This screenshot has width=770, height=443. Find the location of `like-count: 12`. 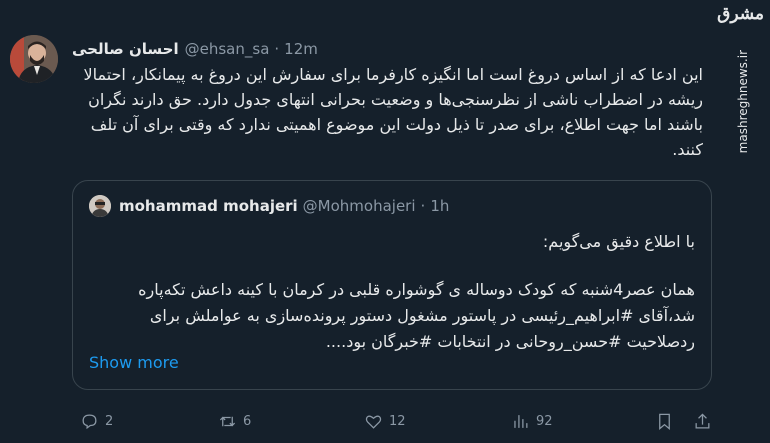

like-count: 12 is located at coordinates (397, 421).